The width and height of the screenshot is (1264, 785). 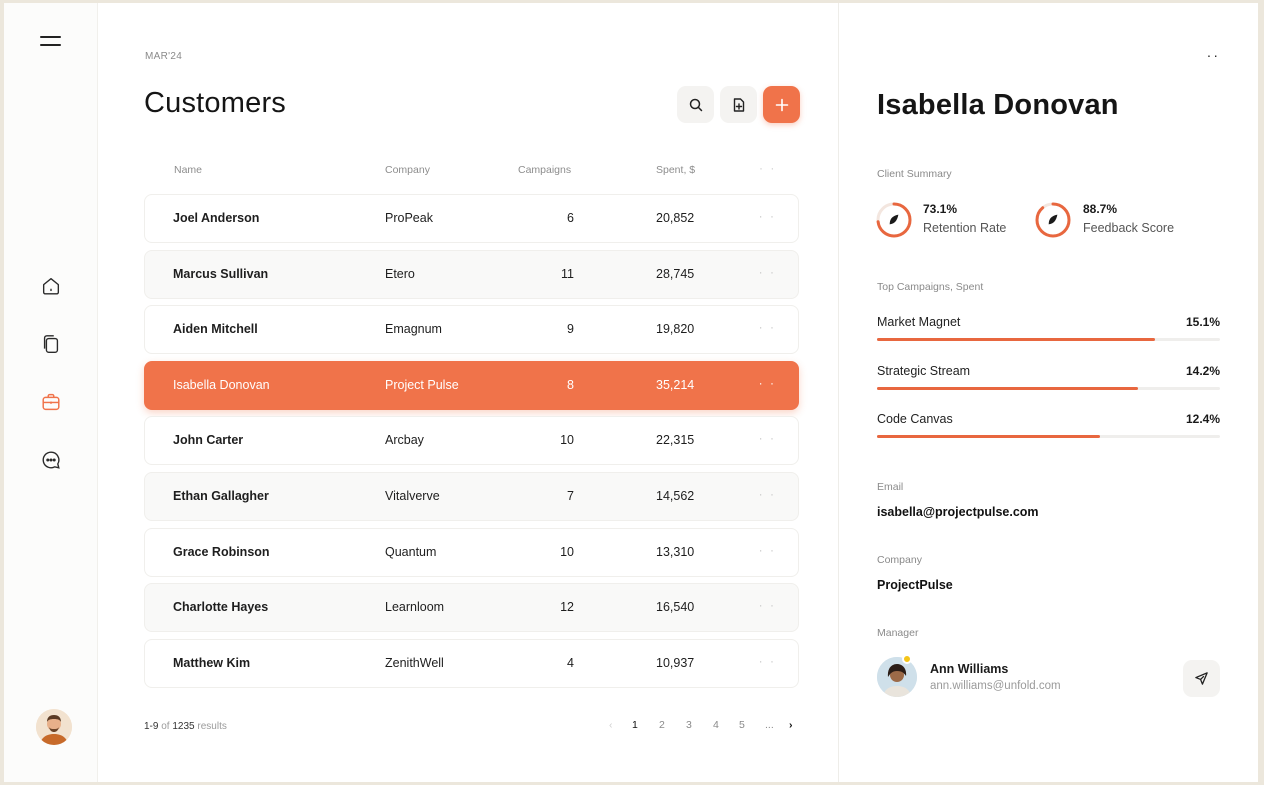 I want to click on copy-icon, so click(x=51, y=344).